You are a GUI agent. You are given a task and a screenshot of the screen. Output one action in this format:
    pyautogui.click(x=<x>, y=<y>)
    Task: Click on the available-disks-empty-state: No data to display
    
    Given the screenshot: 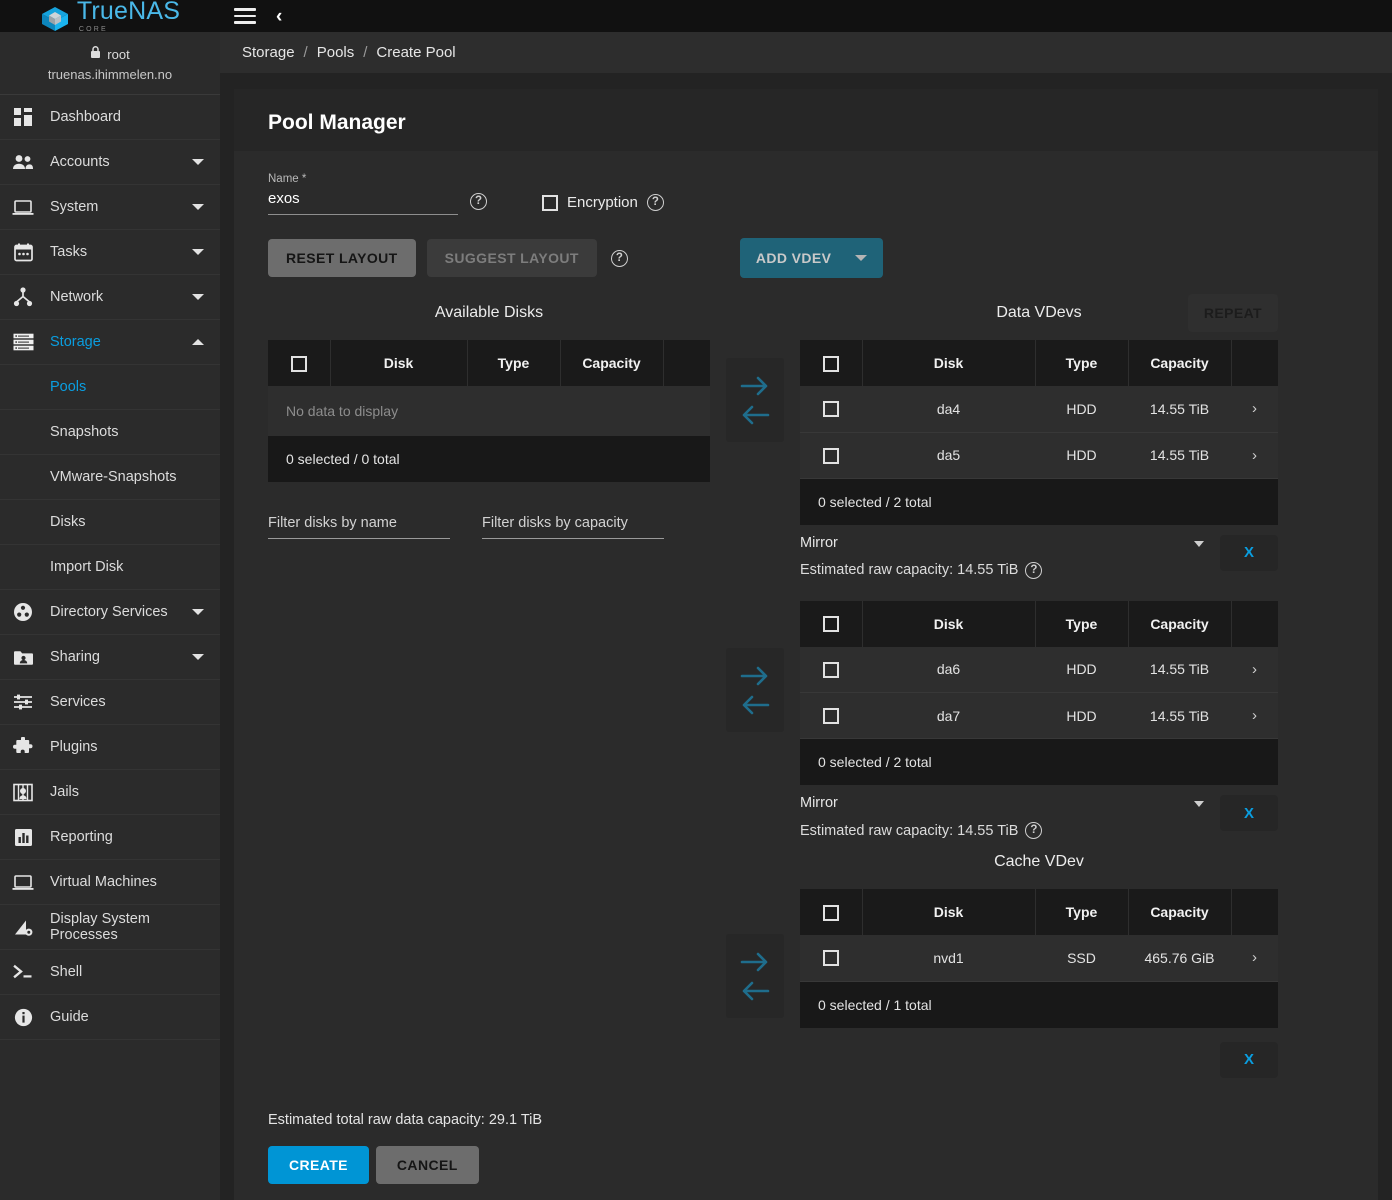 What is the action you would take?
    pyautogui.click(x=489, y=411)
    